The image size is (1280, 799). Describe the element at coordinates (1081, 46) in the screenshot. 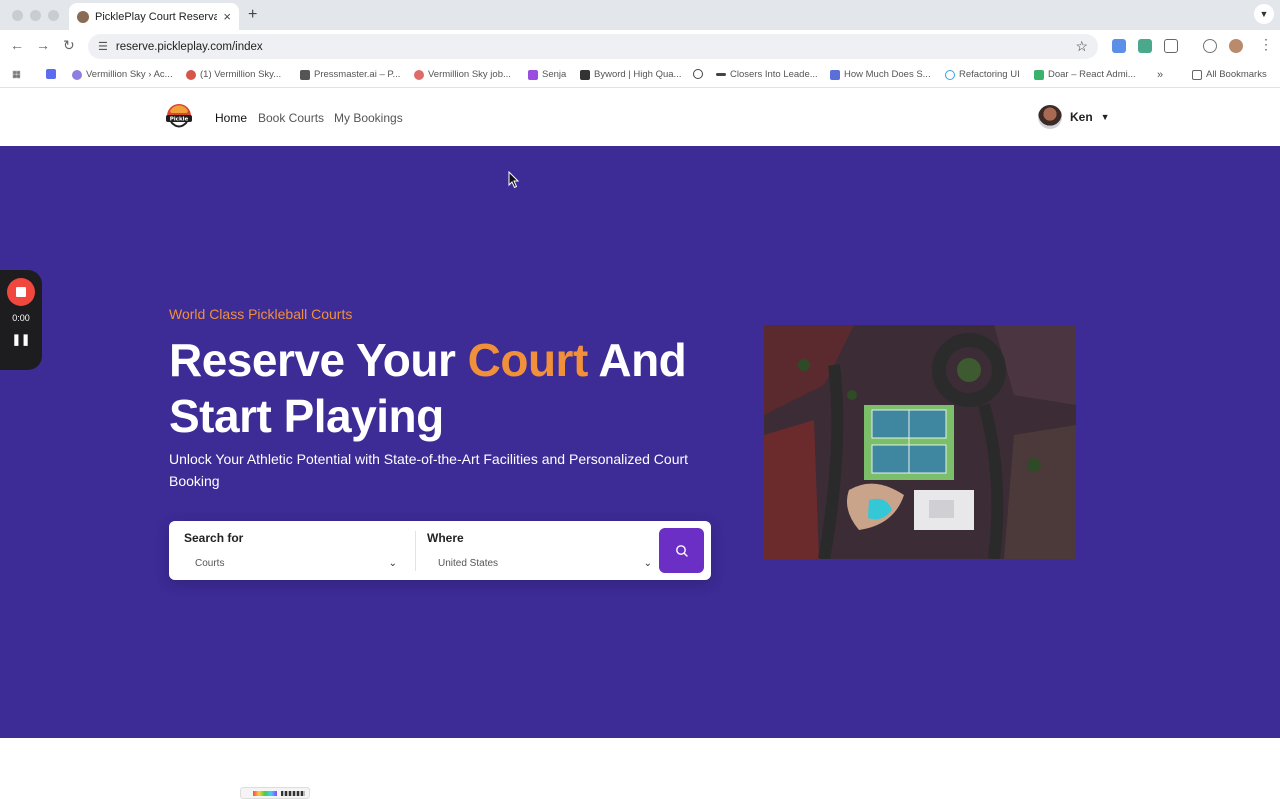

I see `bookmark-star-icon: ☆` at that location.